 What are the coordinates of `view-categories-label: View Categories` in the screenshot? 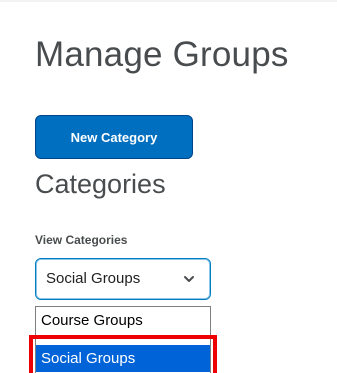 It's located at (81, 240).